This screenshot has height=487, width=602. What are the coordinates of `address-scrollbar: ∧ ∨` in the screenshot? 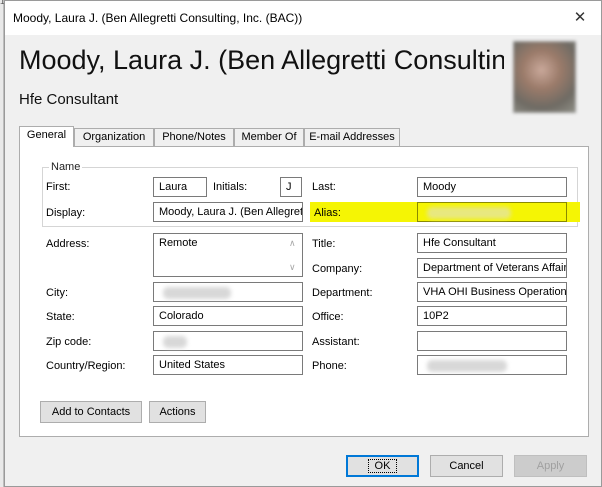 It's located at (294, 255).